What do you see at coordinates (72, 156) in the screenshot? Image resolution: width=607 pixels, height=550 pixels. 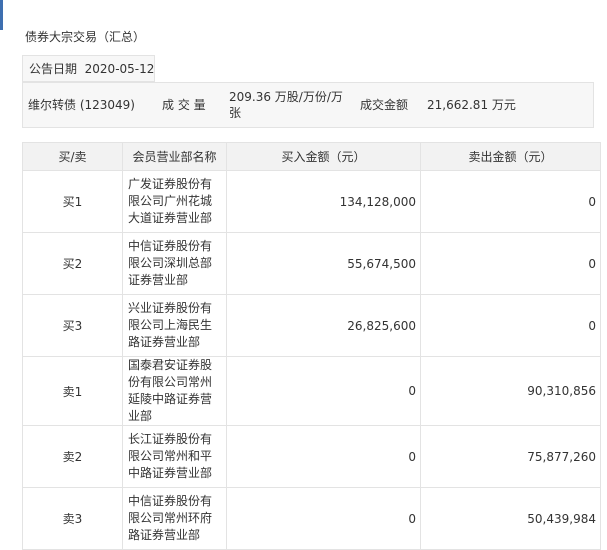 I see `header-side: 买/卖` at bounding box center [72, 156].